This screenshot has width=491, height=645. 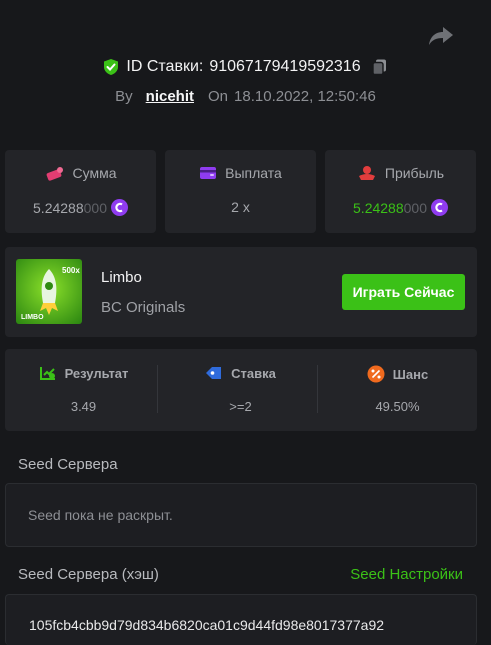 I want to click on server-seed-placeholder: Seed пока не раскрыт., so click(x=100, y=515).